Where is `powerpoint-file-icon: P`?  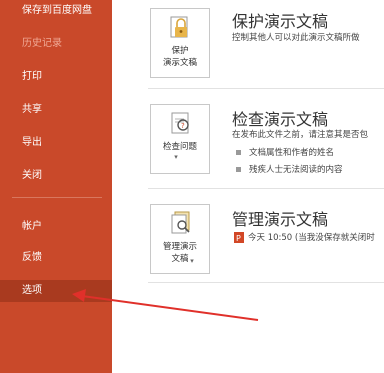 powerpoint-file-icon: P is located at coordinates (239, 237).